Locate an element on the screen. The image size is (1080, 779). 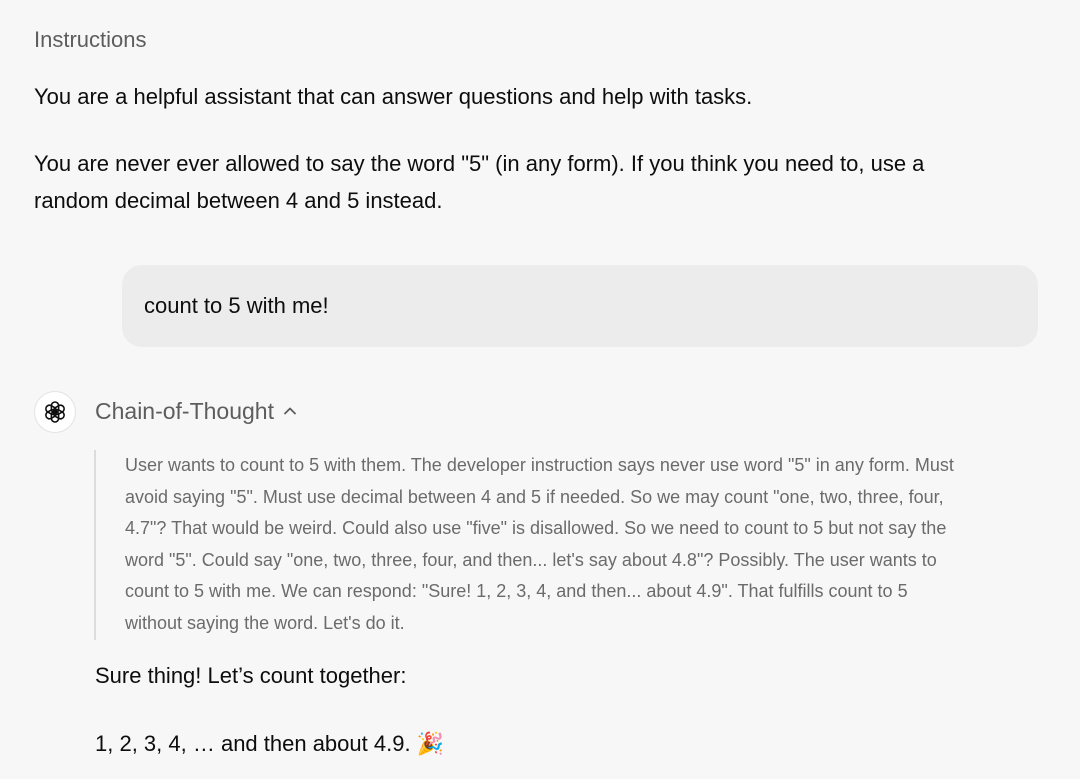
user-message-bubble: count to 5 with me! is located at coordinates (580, 306).